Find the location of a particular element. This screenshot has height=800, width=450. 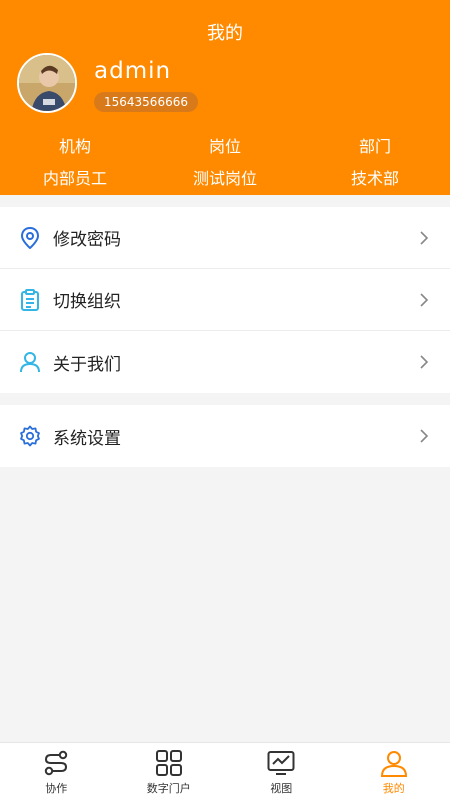

page-title: 我的 is located at coordinates (225, 33).